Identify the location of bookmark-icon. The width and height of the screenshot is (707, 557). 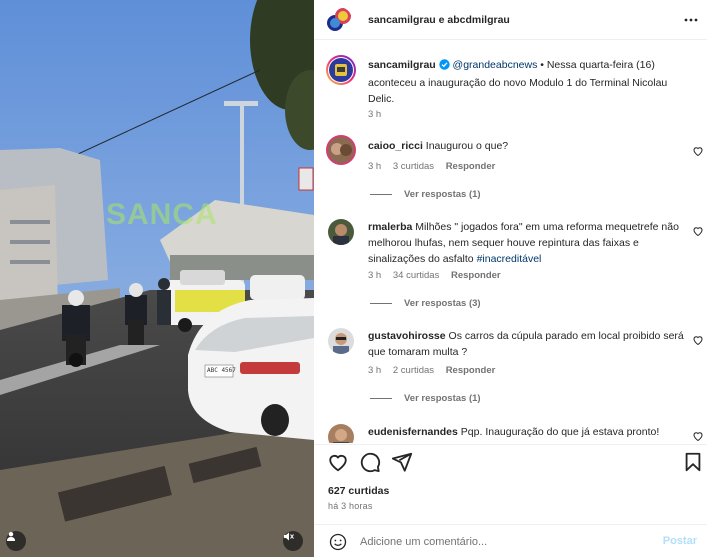
(693, 462).